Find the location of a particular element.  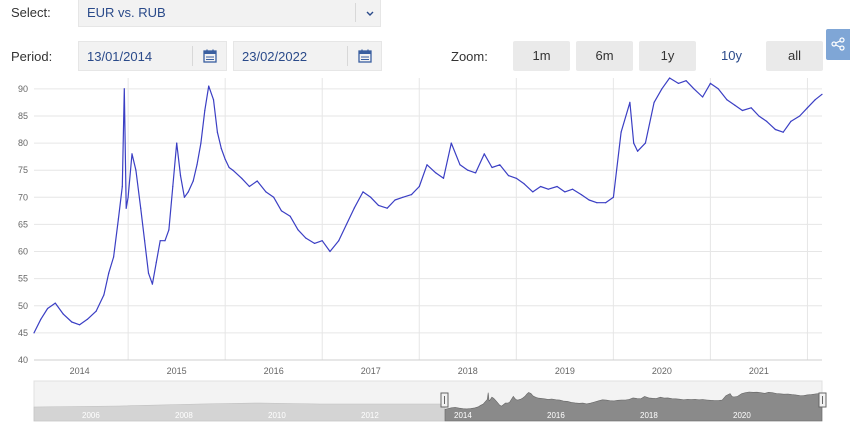

navigator-label: 2018 is located at coordinates (649, 415).